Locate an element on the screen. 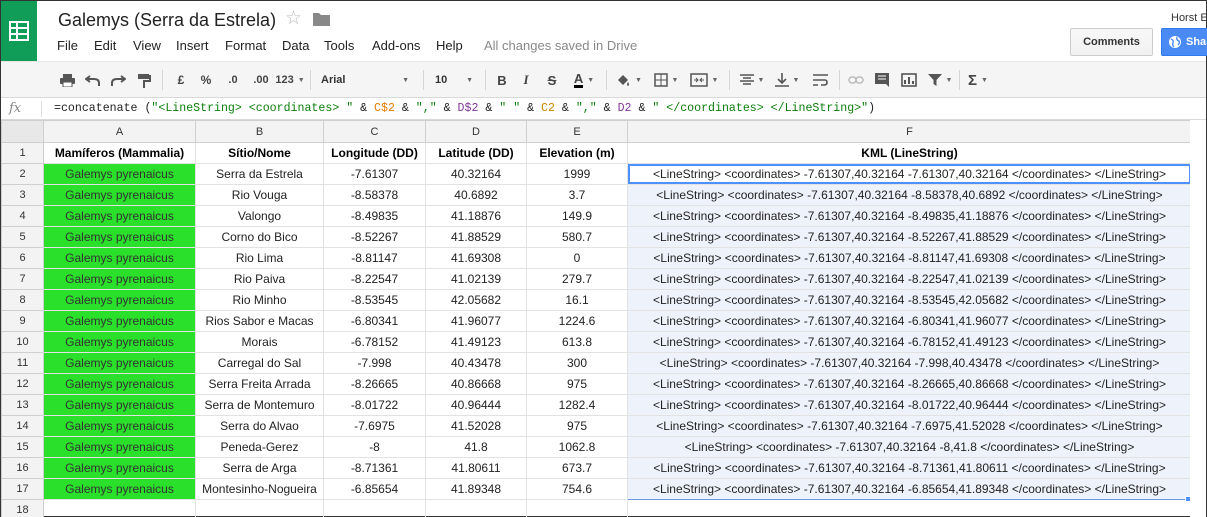  site-cell: Morais is located at coordinates (259, 342).